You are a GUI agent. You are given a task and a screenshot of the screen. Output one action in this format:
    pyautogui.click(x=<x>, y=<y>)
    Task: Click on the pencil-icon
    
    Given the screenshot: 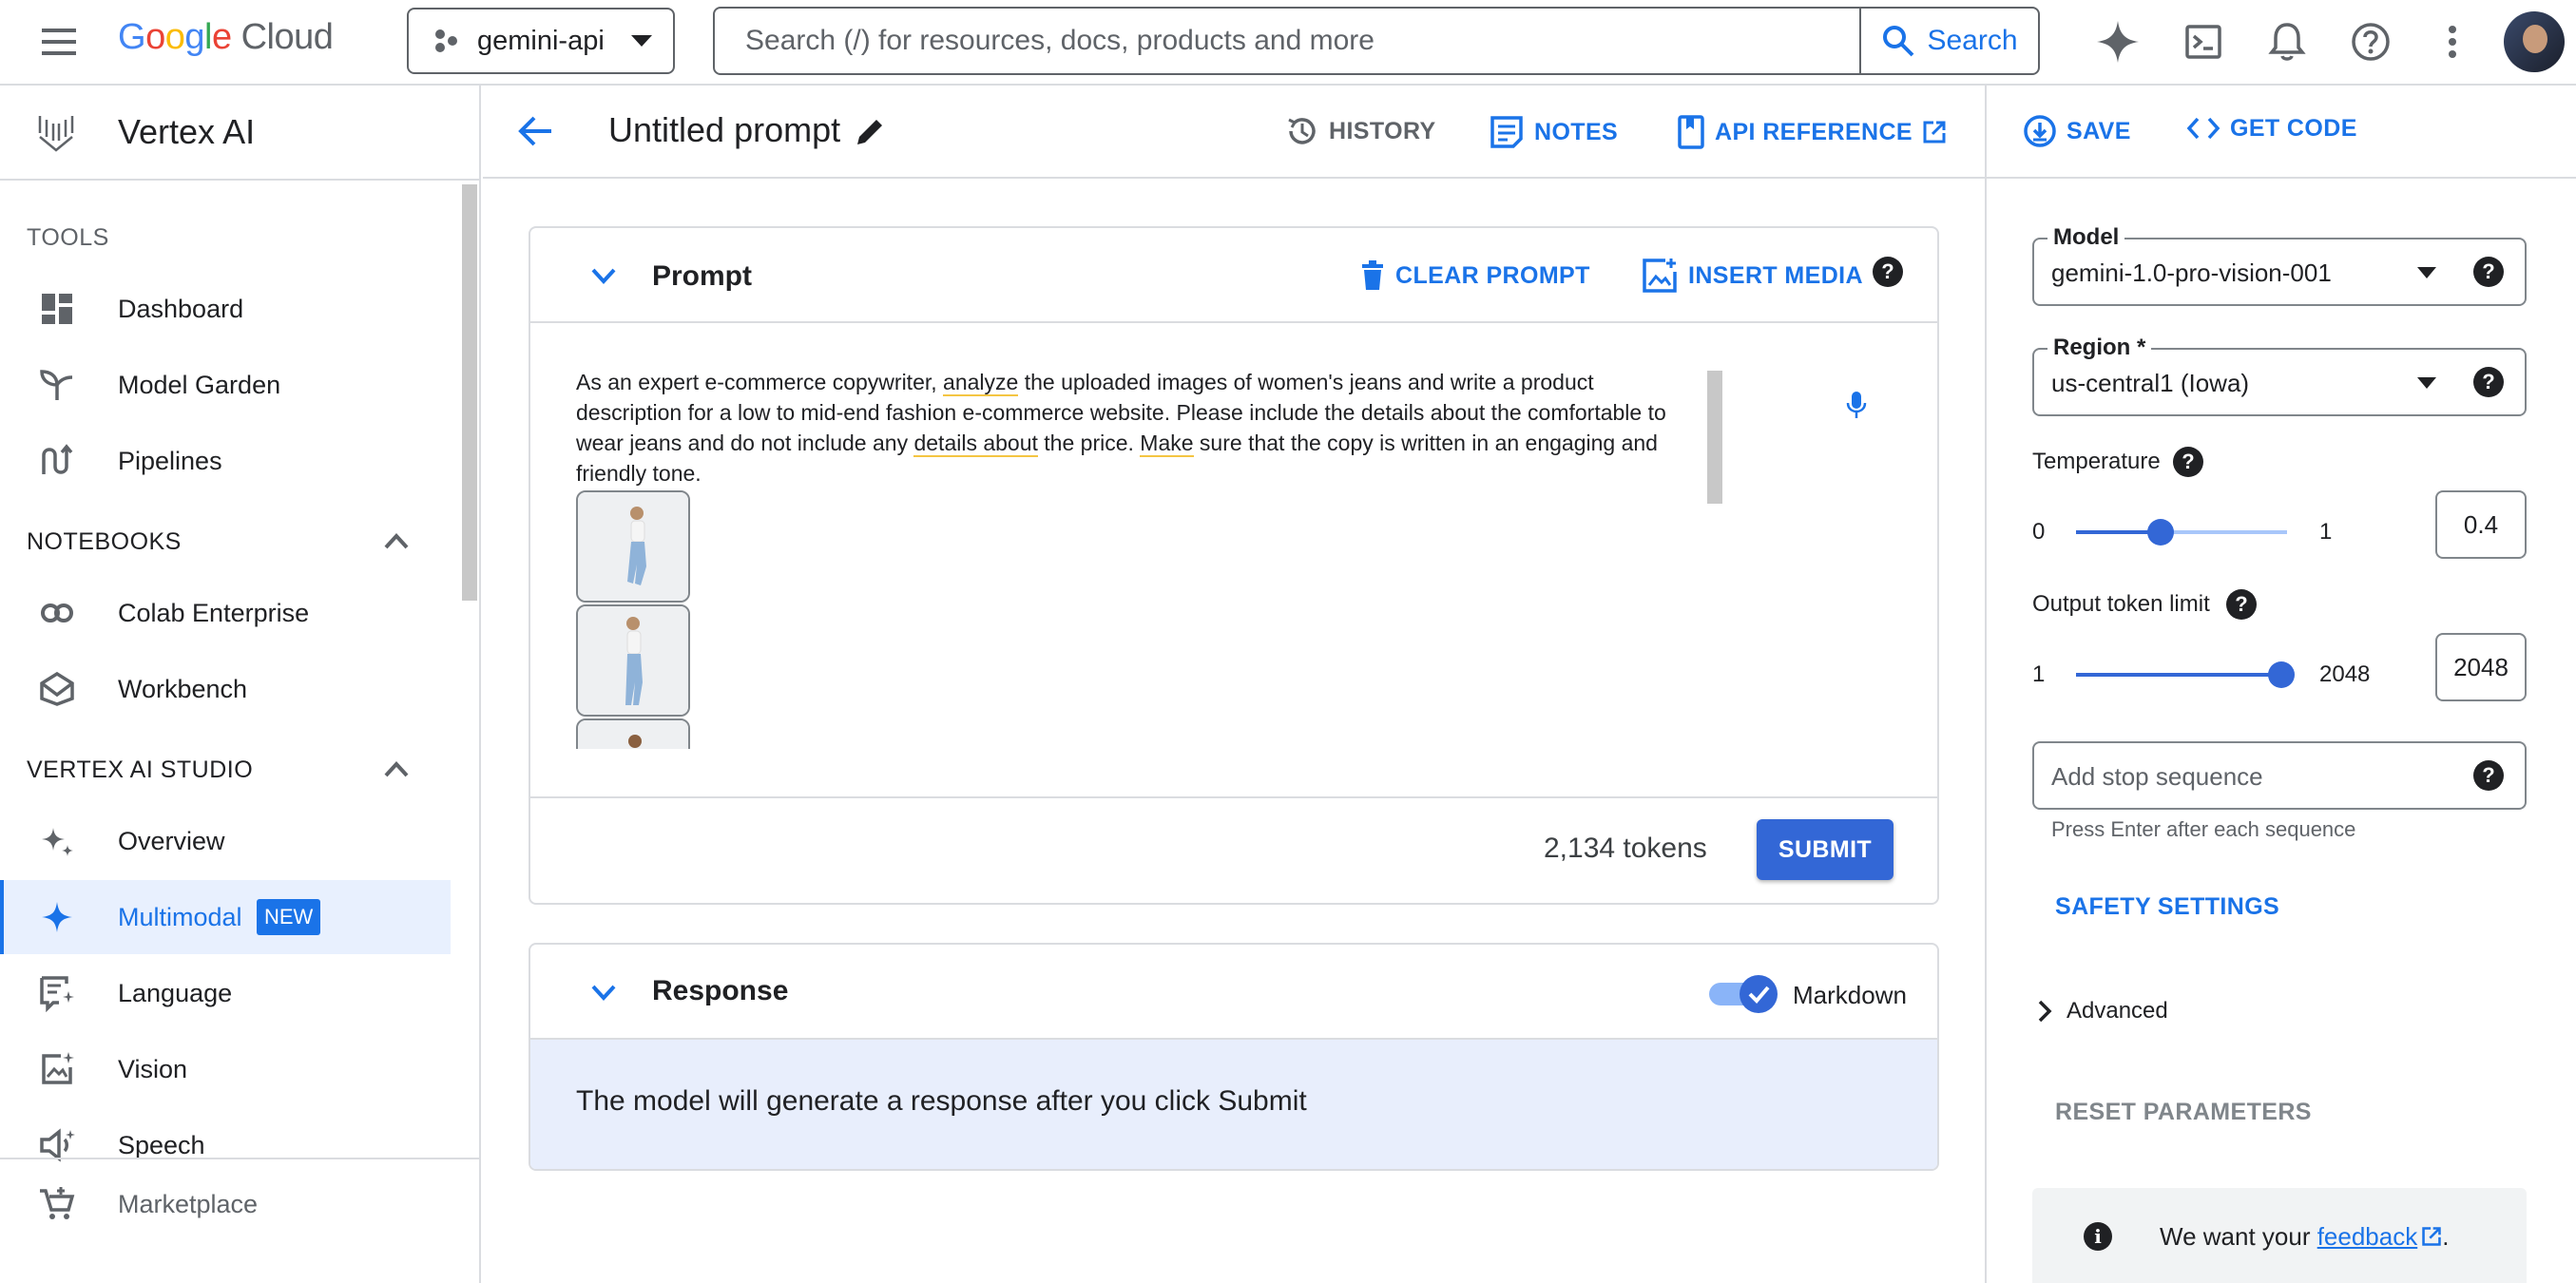 What is the action you would take?
    pyautogui.click(x=869, y=132)
    